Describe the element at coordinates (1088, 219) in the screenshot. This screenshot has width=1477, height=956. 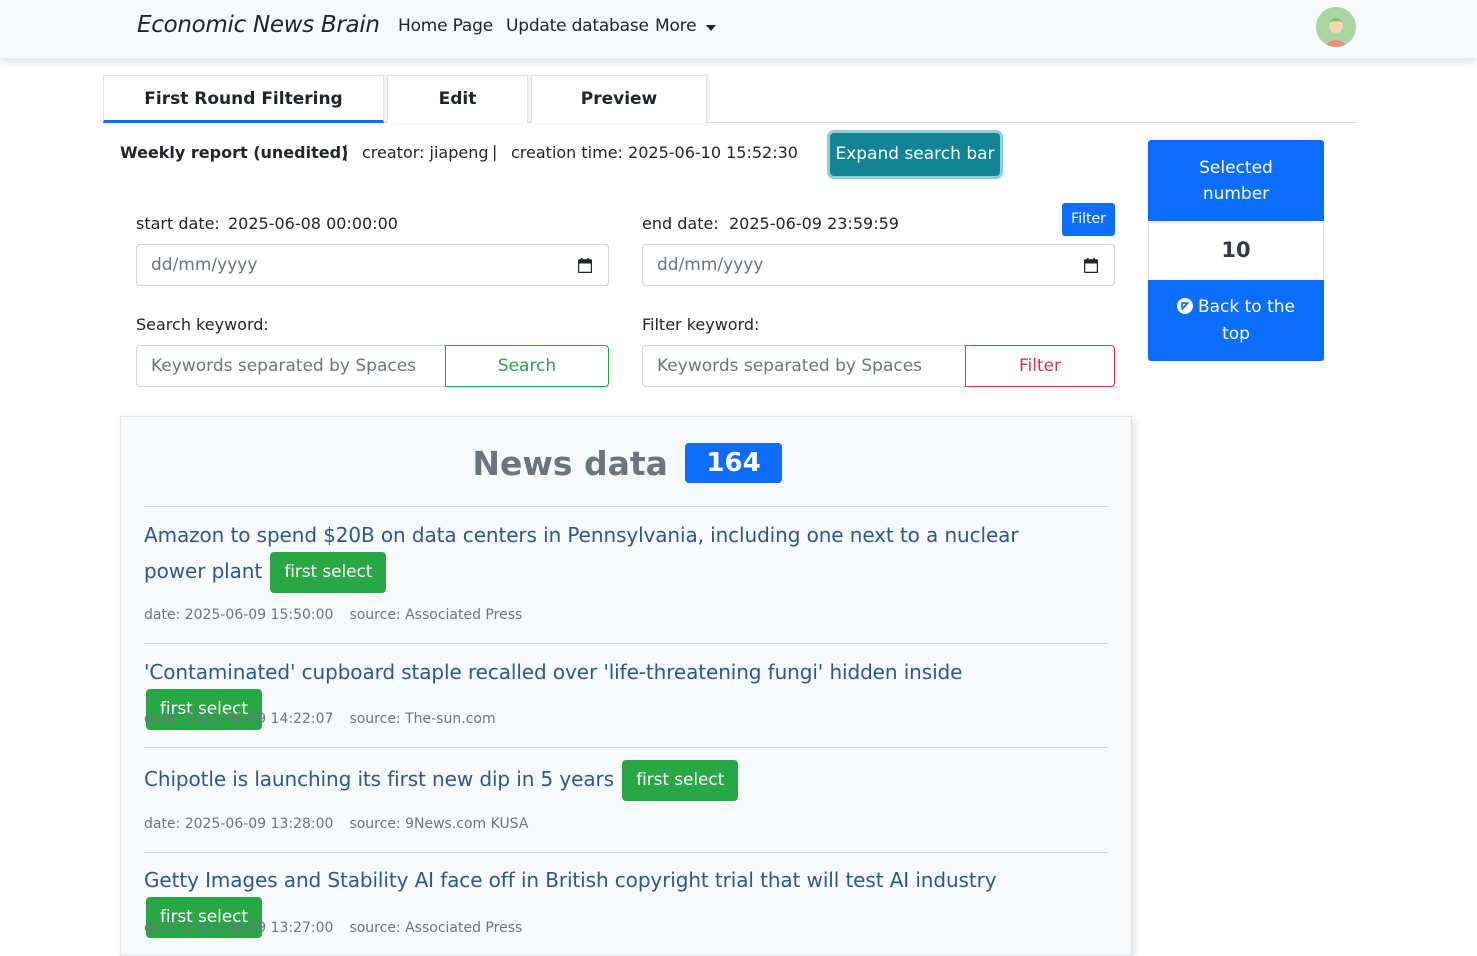
I see `date-filter-button: Filter` at that location.